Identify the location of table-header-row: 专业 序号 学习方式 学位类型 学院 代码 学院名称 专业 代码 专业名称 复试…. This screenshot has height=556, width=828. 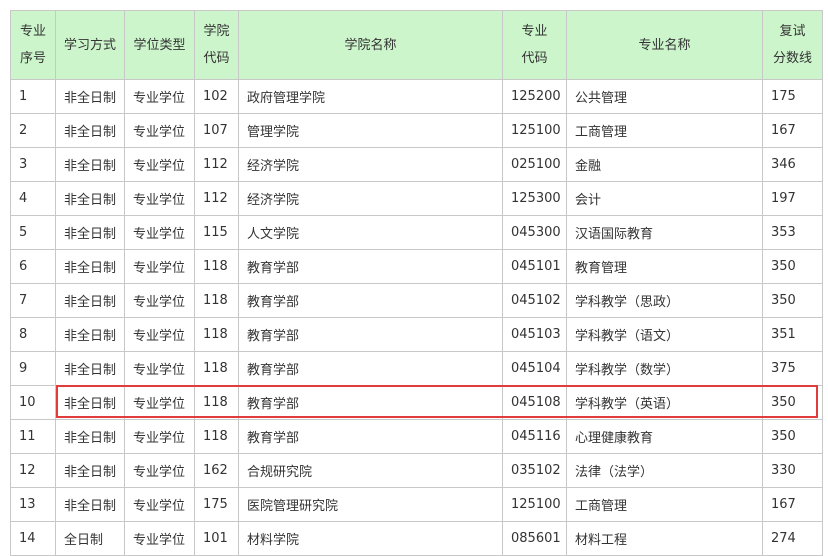
(416, 45).